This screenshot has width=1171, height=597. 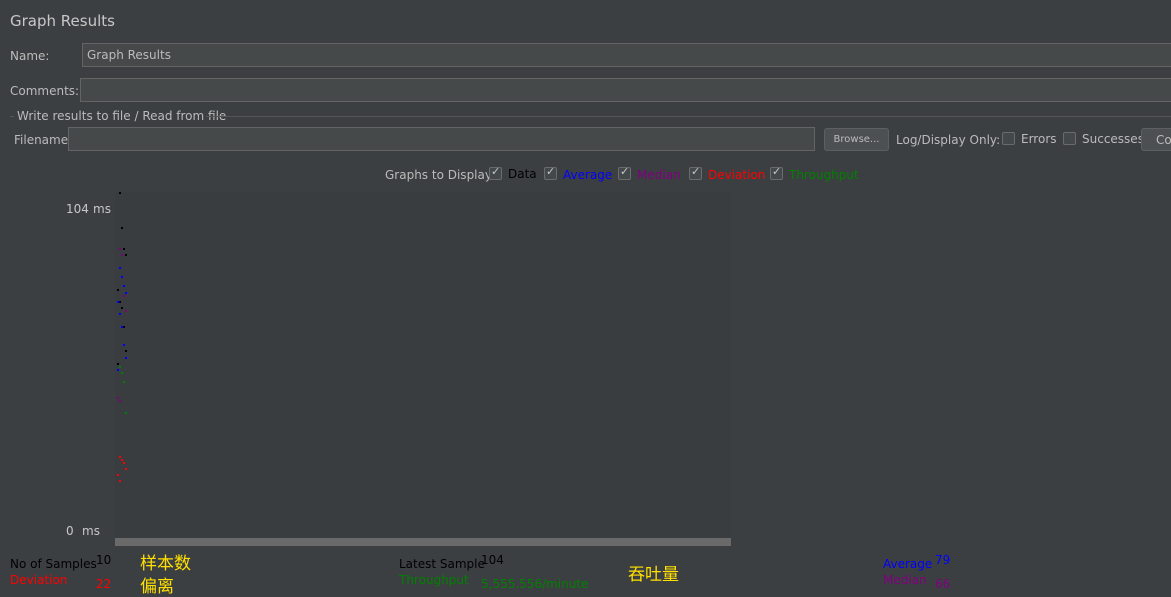 What do you see at coordinates (1069, 138) in the screenshot?
I see `successes-checkbox` at bounding box center [1069, 138].